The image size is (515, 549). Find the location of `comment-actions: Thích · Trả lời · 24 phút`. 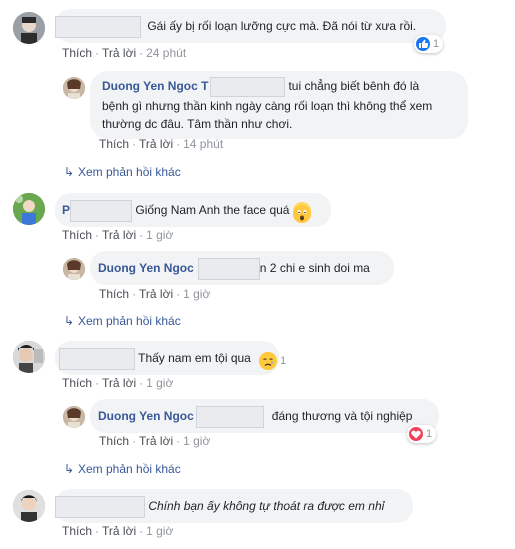

comment-actions: Thích · Trả lời · 24 phút is located at coordinates (124, 53).